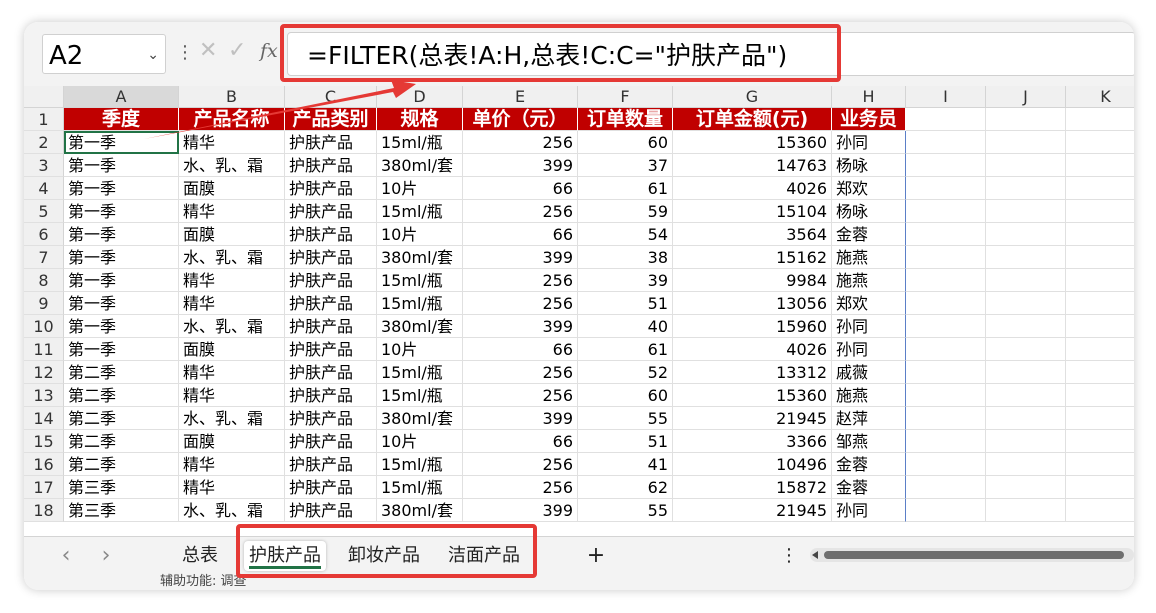 Image resolution: width=1156 pixels, height=613 pixels. What do you see at coordinates (106, 556) in the screenshot?
I see `next-sheet-icon: ›` at bounding box center [106, 556].